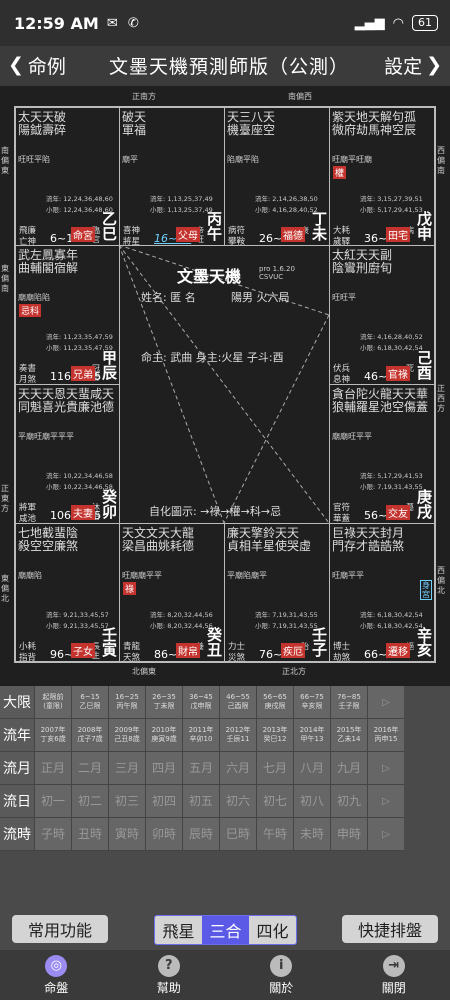  I want to click on sihua-badge: 權, so click(340, 172).